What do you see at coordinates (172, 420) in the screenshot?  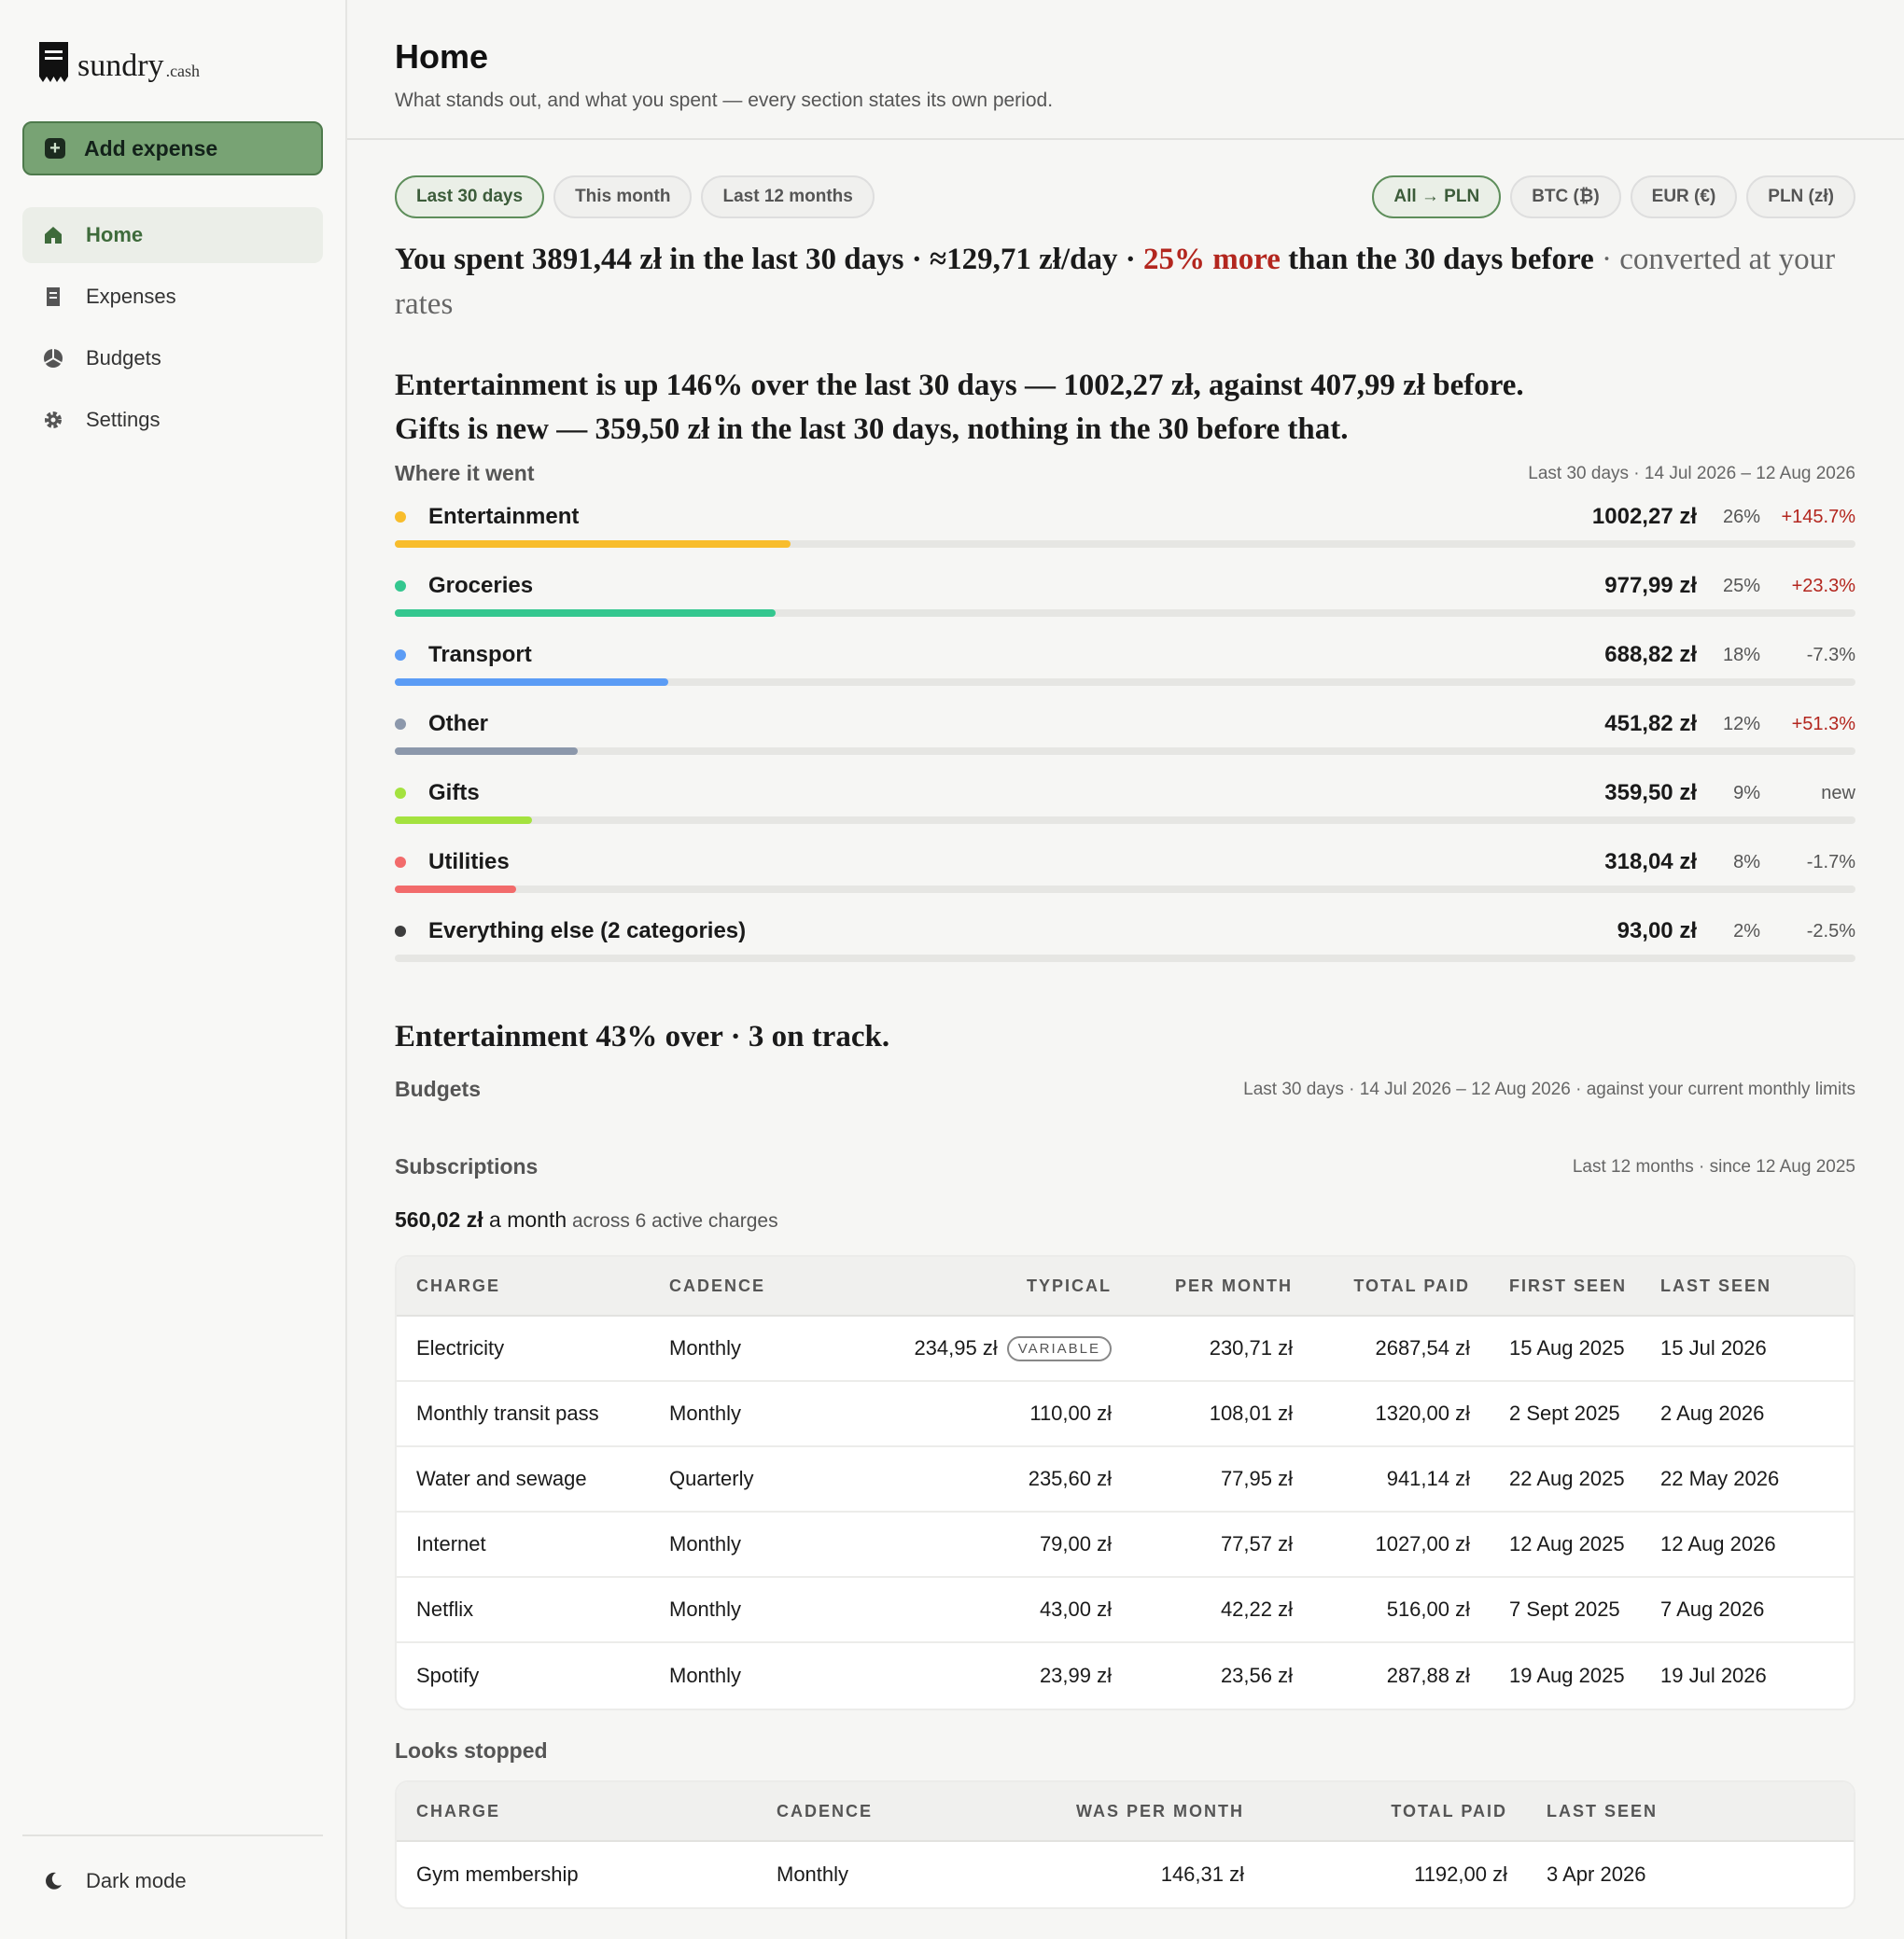 I see `sidebar-item-settings: Settings` at bounding box center [172, 420].